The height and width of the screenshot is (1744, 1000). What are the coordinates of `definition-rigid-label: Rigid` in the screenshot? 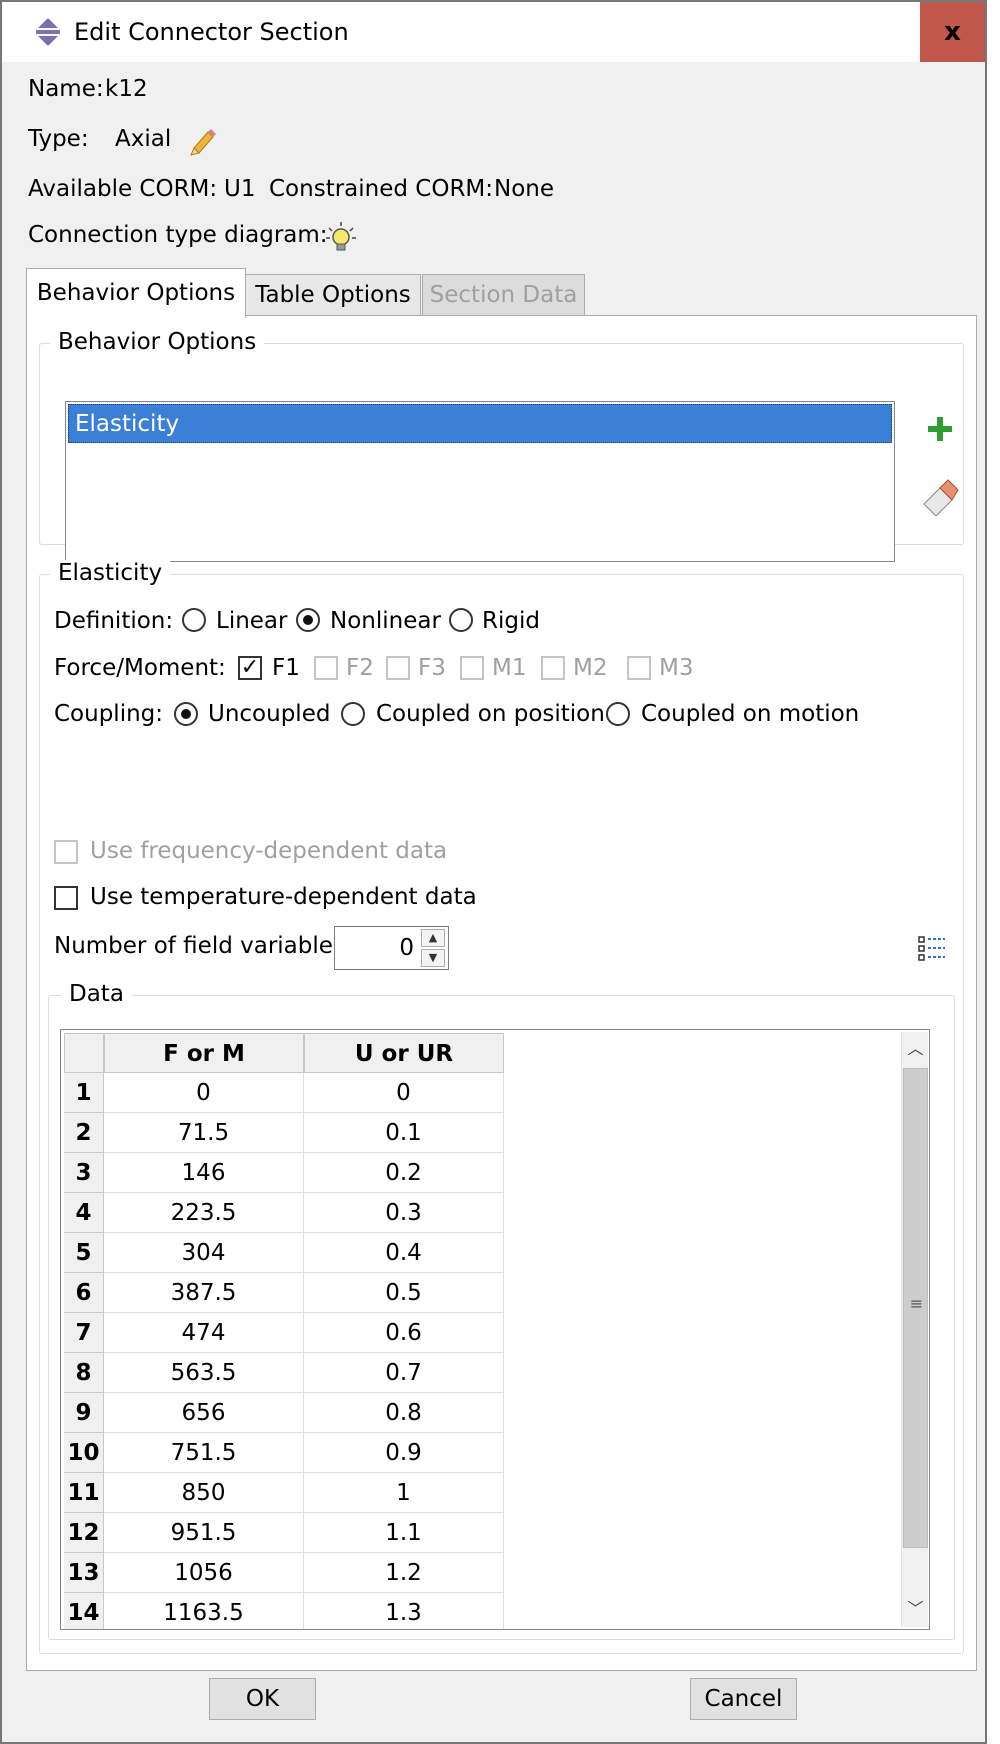 It's located at (511, 621).